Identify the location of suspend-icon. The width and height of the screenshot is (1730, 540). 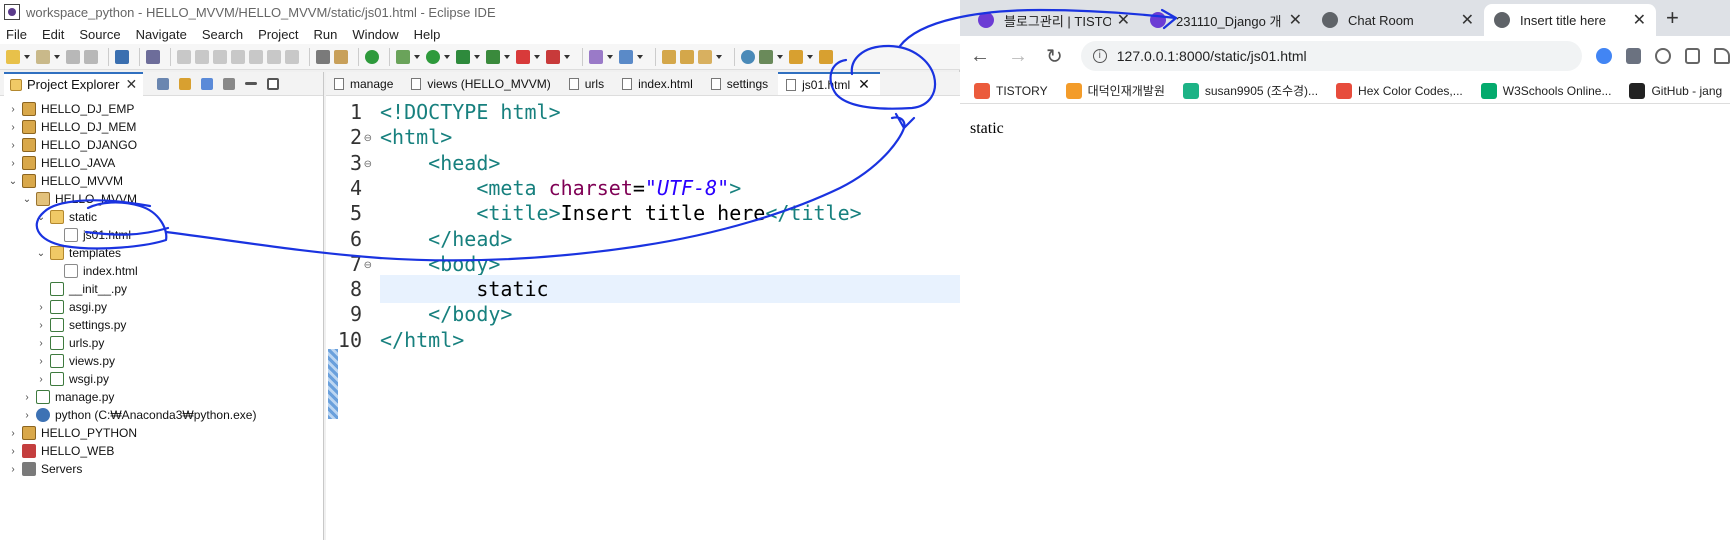
(202, 56).